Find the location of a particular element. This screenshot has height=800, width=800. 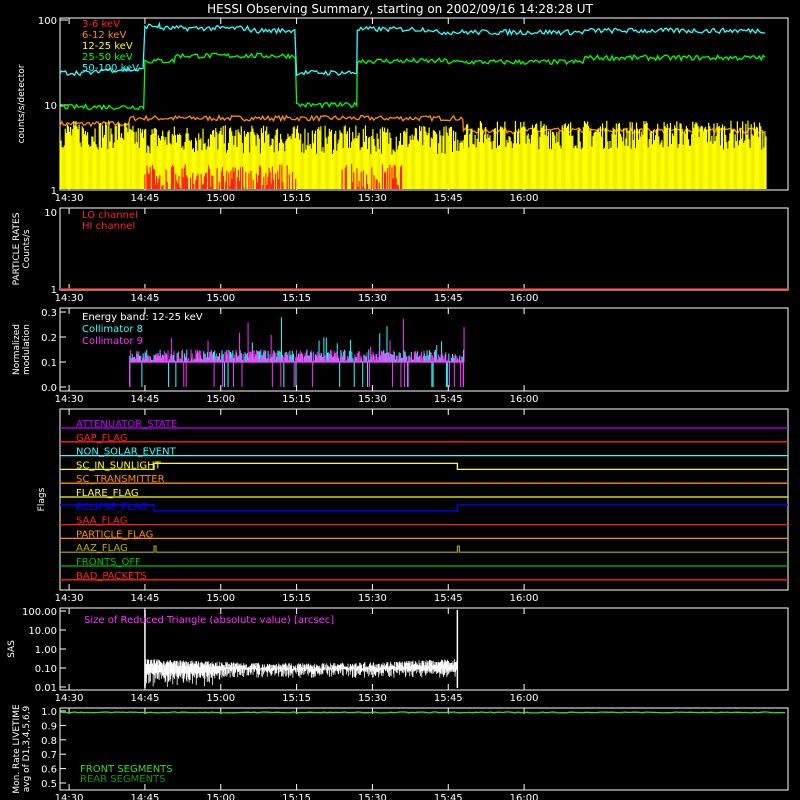

y-axis-label: counts/s/detector is located at coordinates (22, 103).